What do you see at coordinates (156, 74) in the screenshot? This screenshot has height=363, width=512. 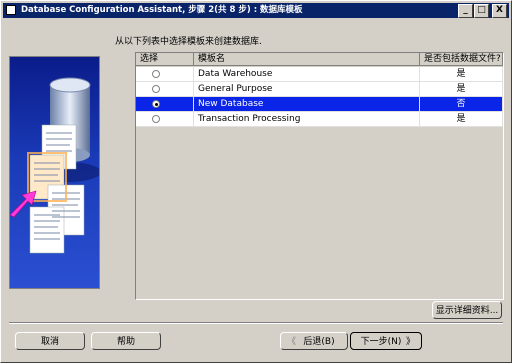 I see `radio-data-warehouse` at bounding box center [156, 74].